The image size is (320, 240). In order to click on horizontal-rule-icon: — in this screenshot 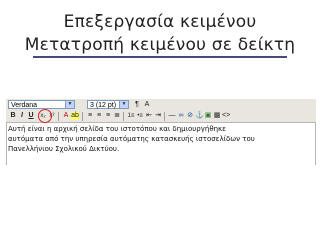, I will do `click(172, 116)`.